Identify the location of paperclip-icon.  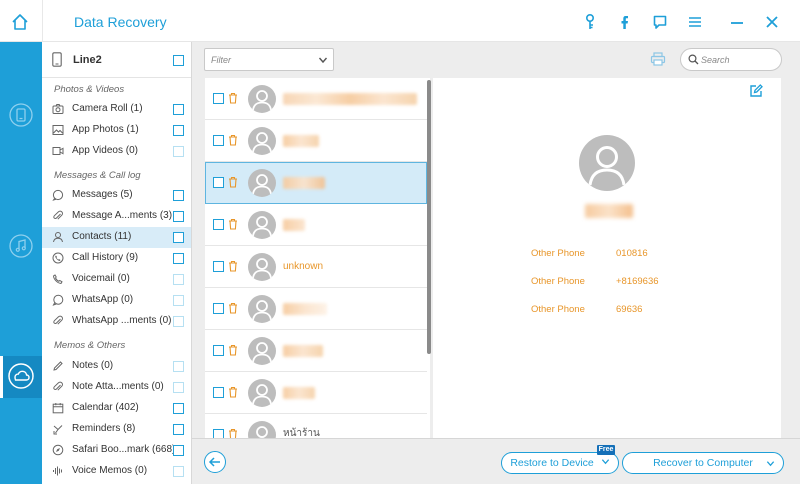
(58, 216).